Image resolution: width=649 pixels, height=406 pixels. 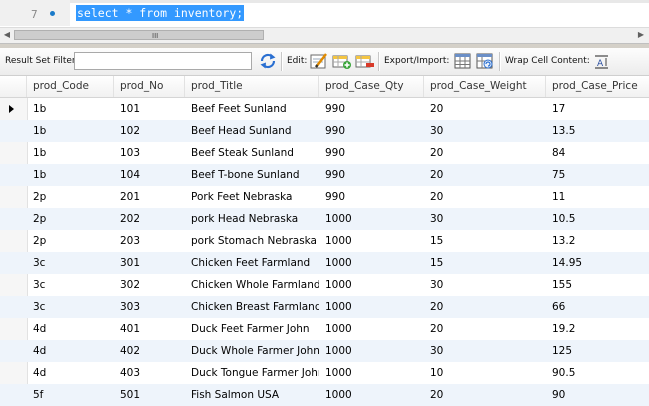 I want to click on delete-row-icon, so click(x=365, y=61).